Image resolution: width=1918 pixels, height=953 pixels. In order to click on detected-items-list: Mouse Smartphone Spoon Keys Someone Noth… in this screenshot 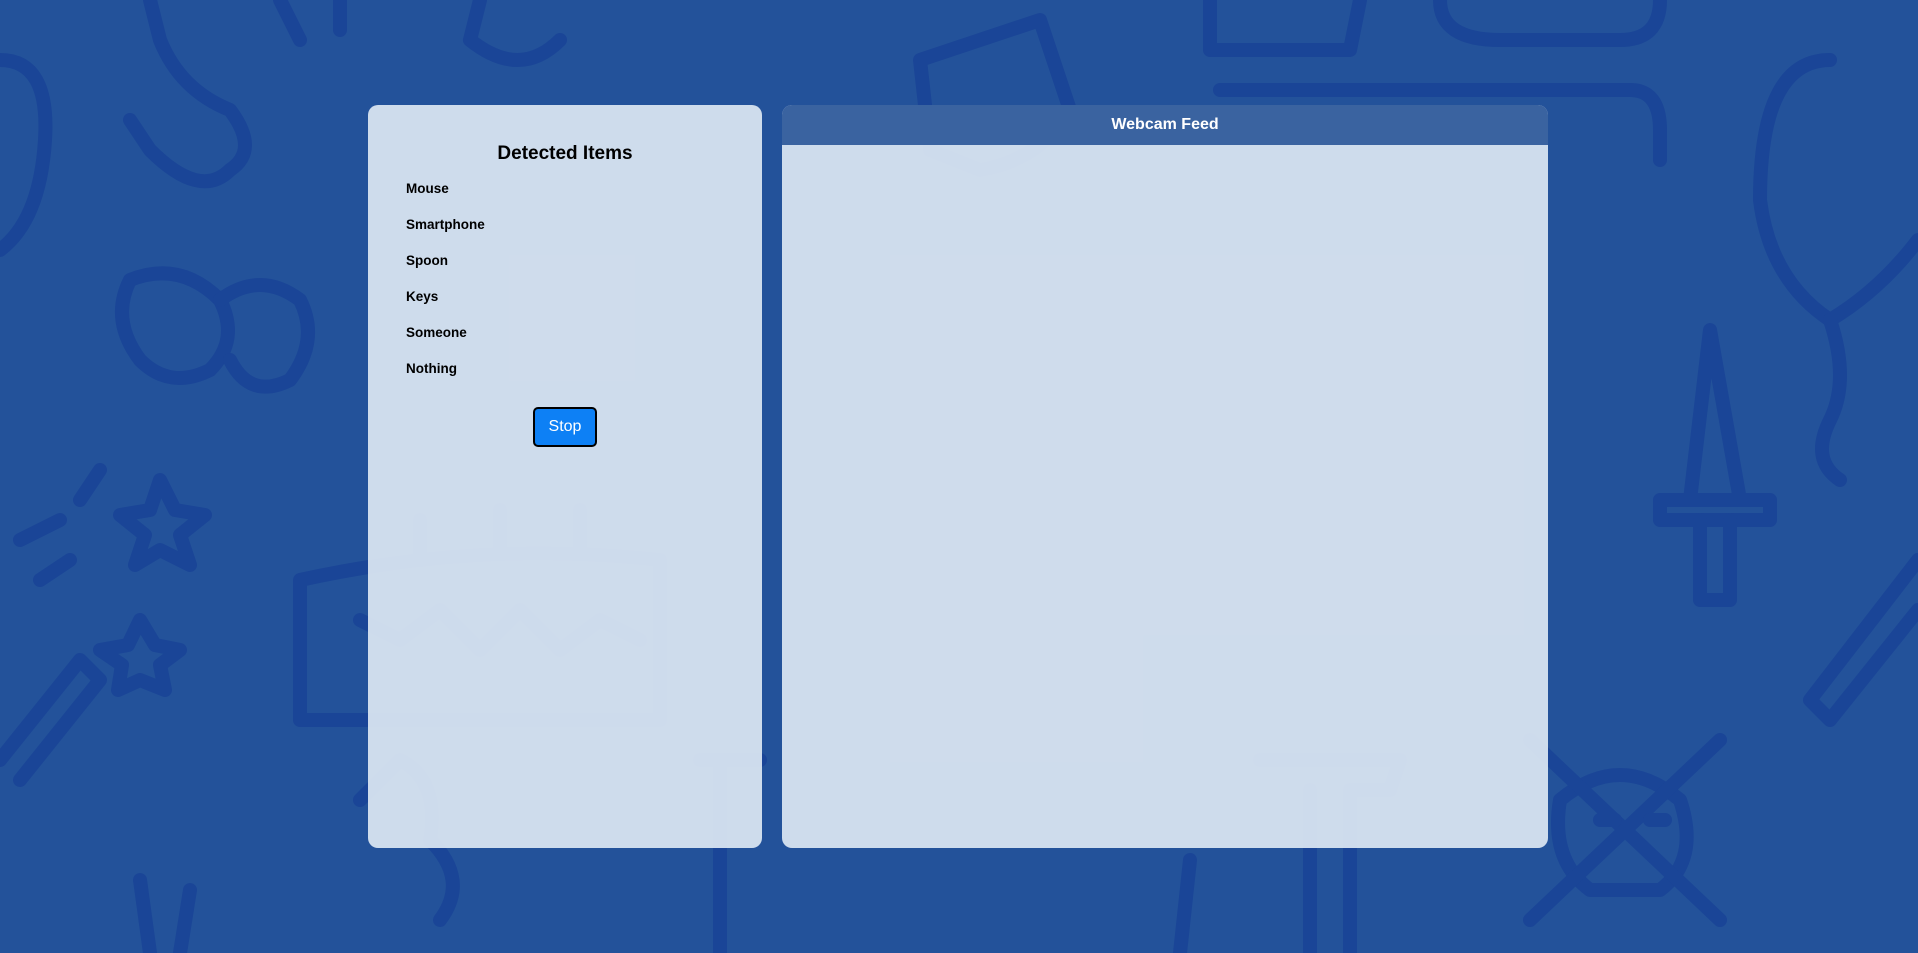, I will do `click(565, 287)`.